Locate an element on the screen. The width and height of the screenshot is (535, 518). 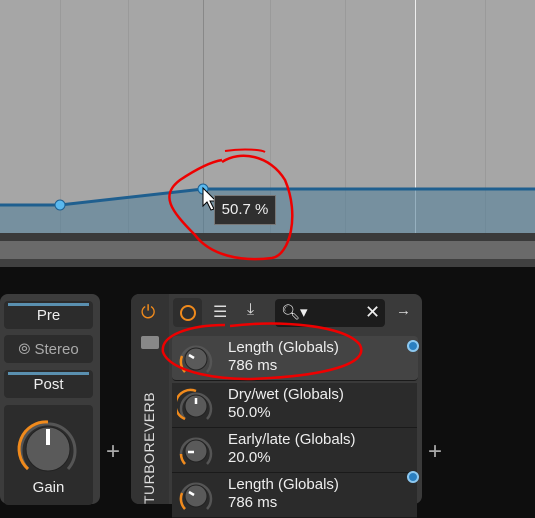
stereo-icon: ⦾ is located at coordinates (26, 349).